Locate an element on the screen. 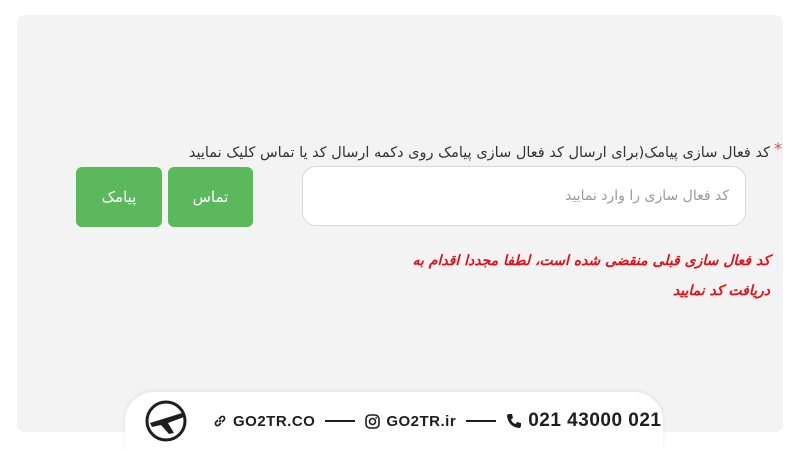  website-link: GO2TR.CO is located at coordinates (264, 421).